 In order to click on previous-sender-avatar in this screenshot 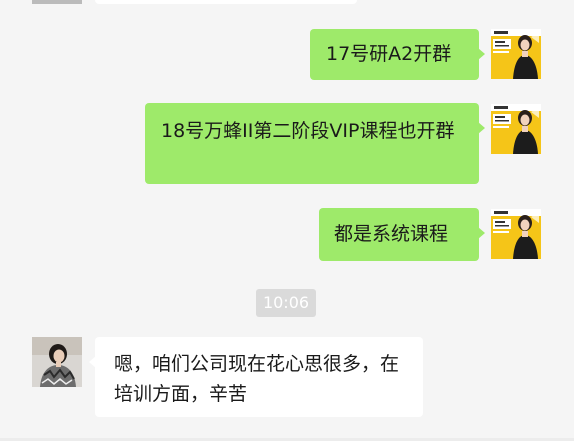, I will do `click(57, 2)`.